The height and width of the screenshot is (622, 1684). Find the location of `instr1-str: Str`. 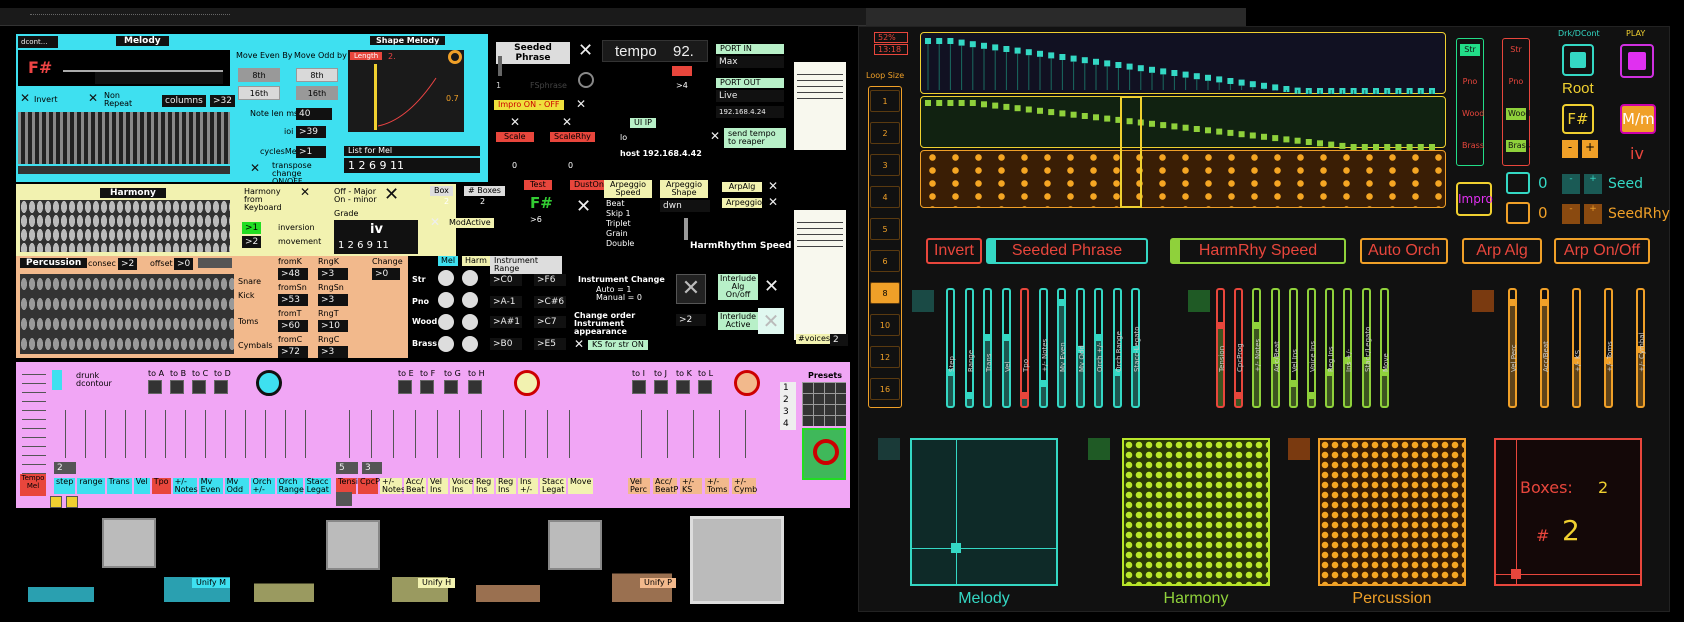

instr1-str: Str is located at coordinates (1470, 50).